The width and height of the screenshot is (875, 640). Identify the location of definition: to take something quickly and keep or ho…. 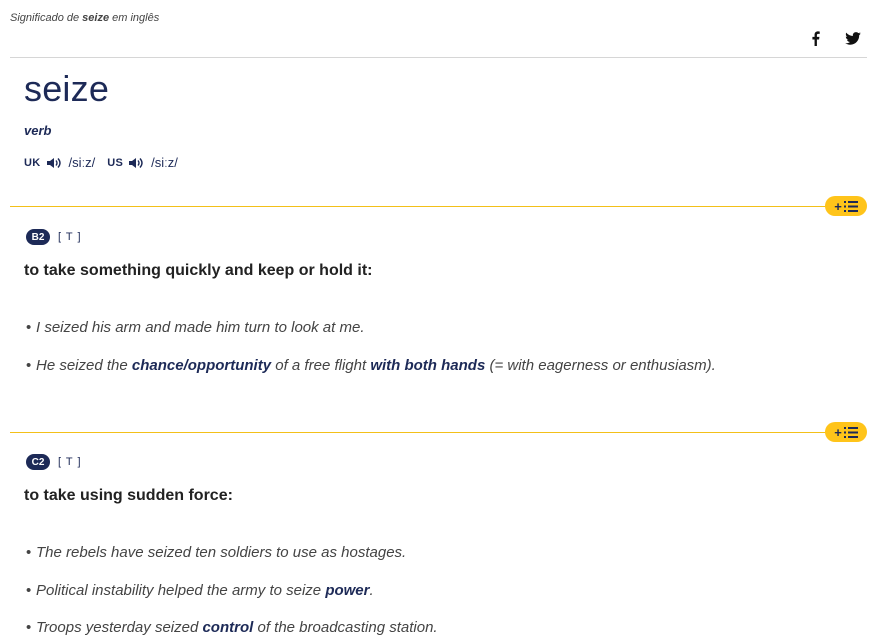
(198, 270).